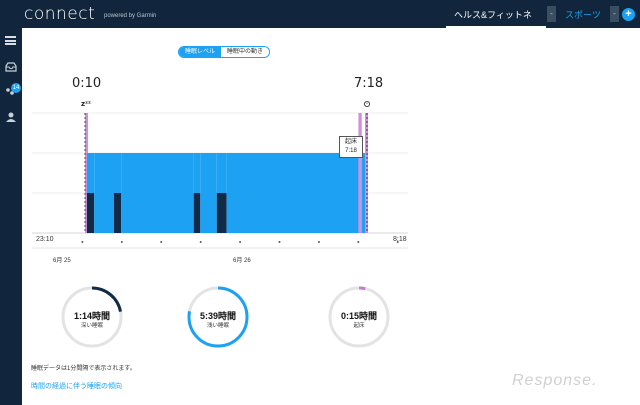  Describe the element at coordinates (628, 14) in the screenshot. I see `add-button: +` at that location.